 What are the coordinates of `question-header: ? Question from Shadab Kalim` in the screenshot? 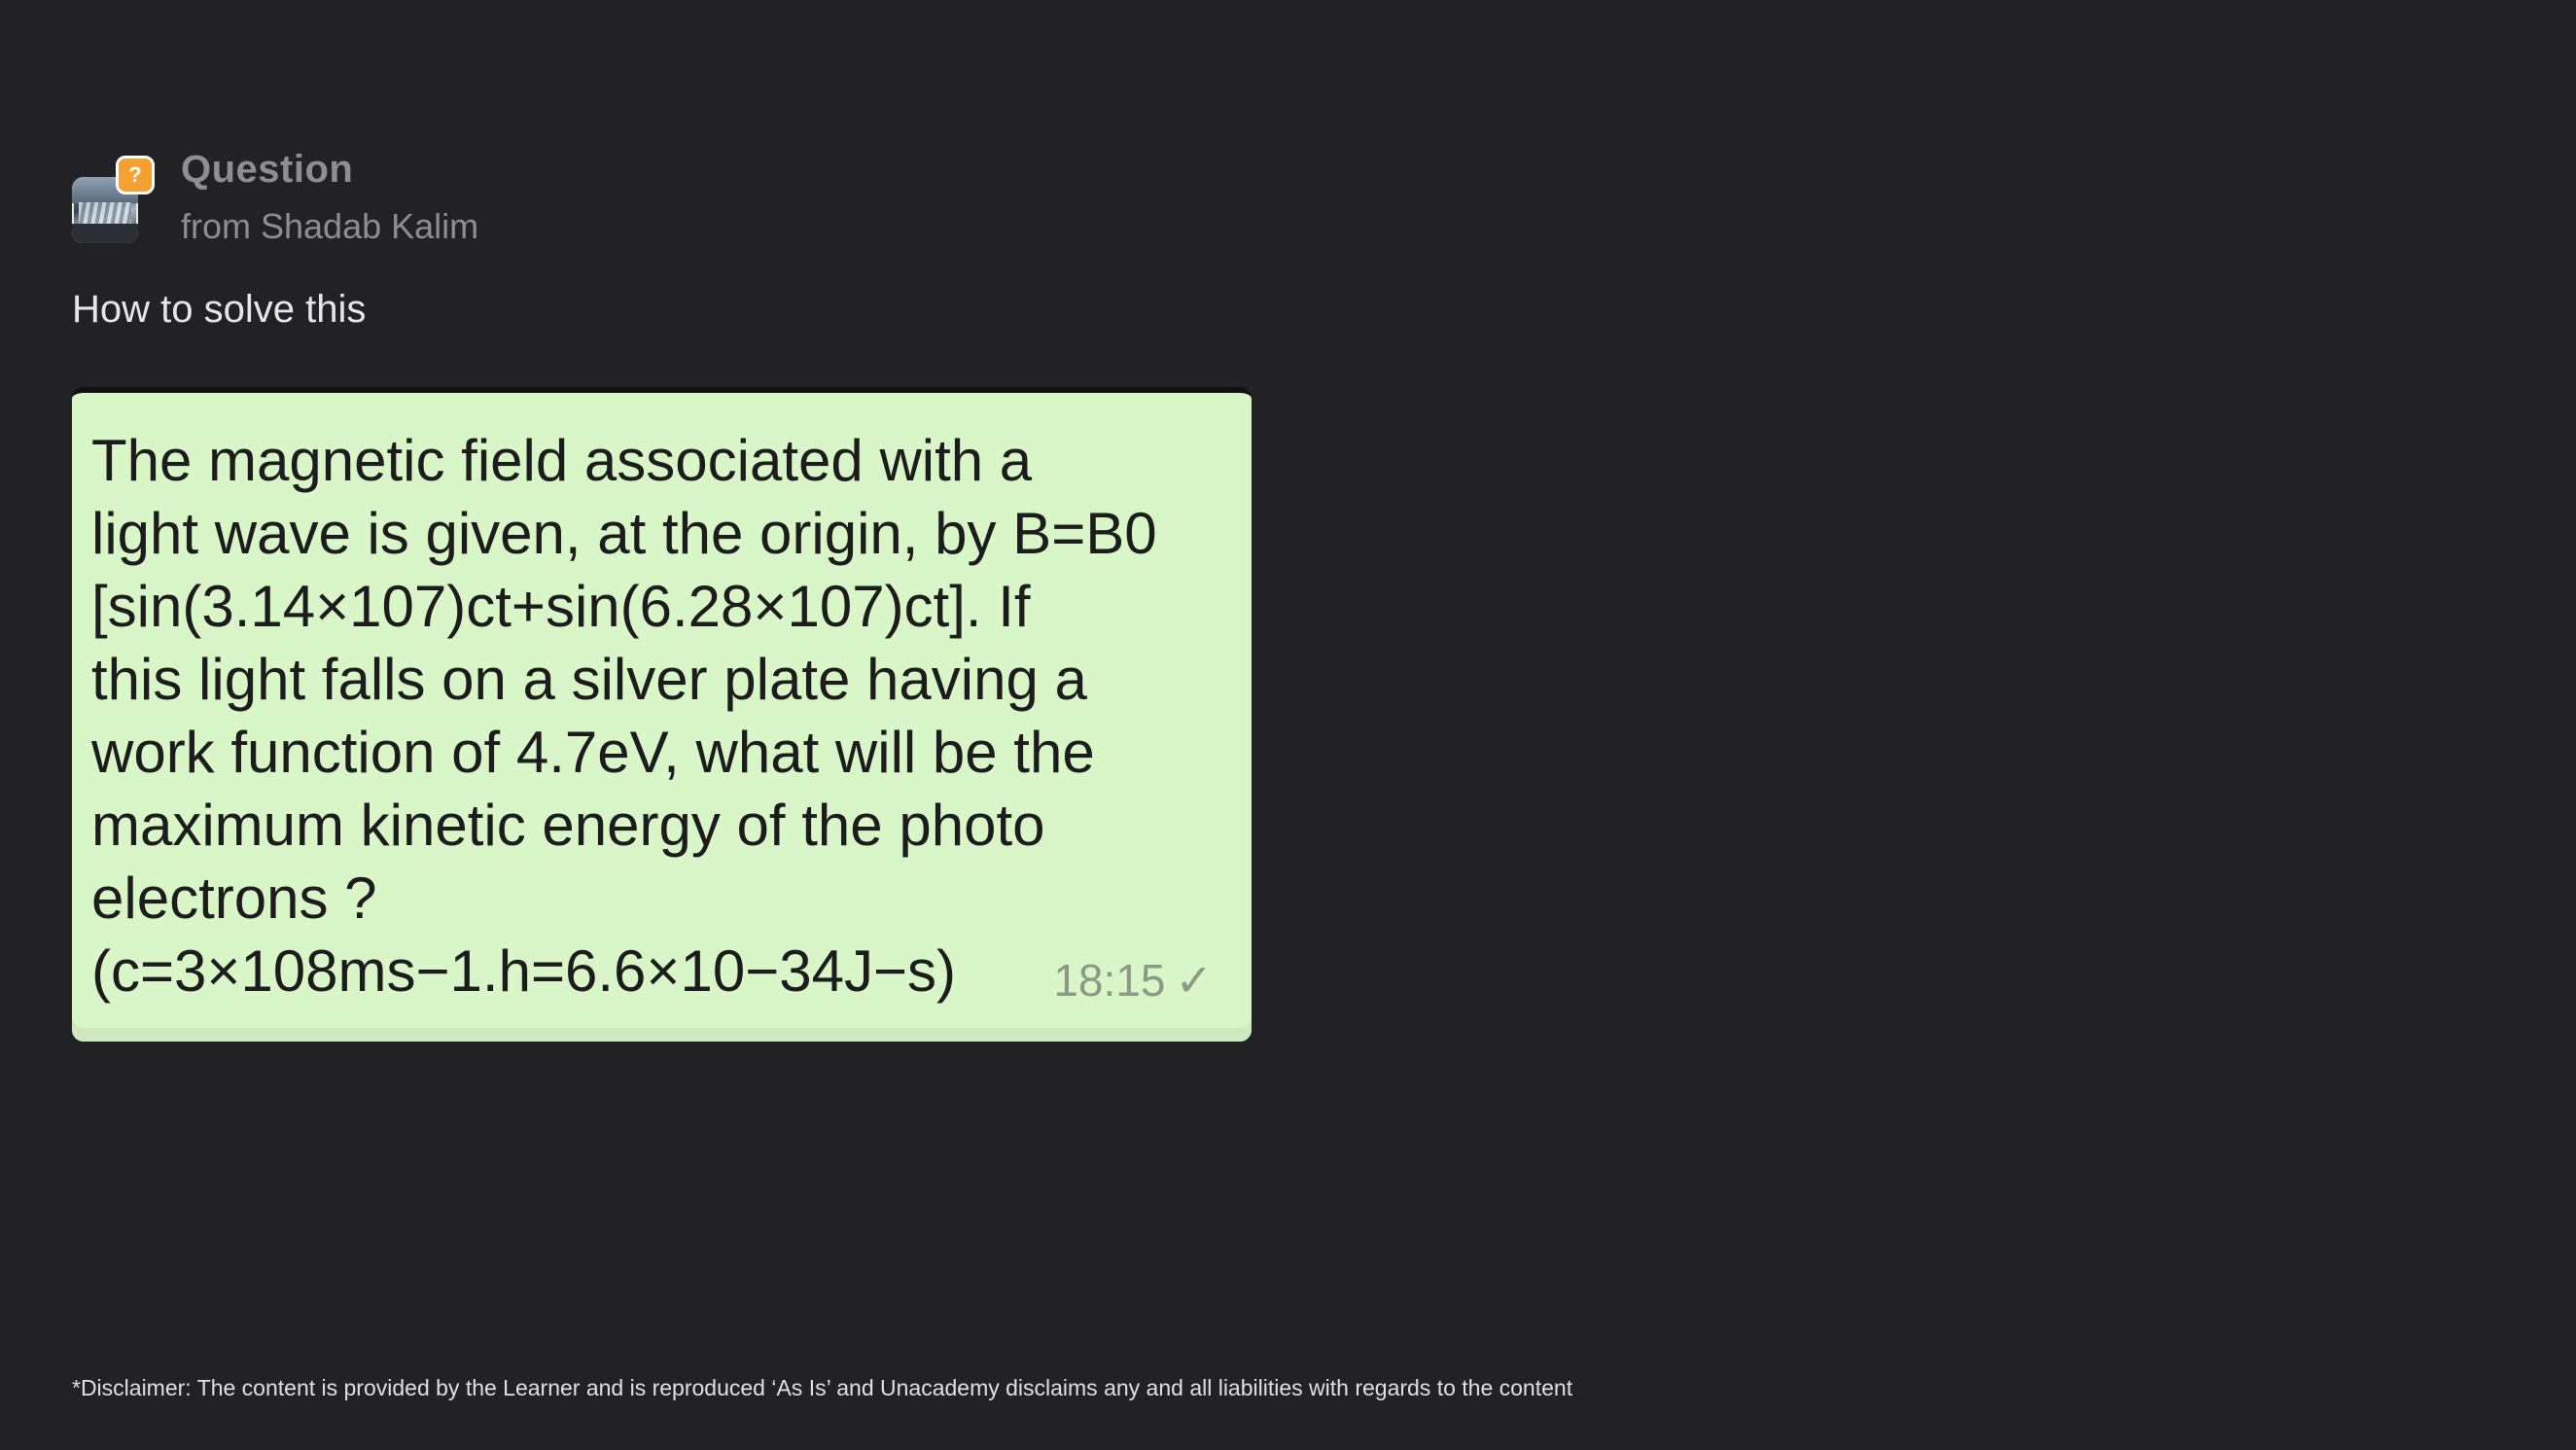 It's located at (413, 197).